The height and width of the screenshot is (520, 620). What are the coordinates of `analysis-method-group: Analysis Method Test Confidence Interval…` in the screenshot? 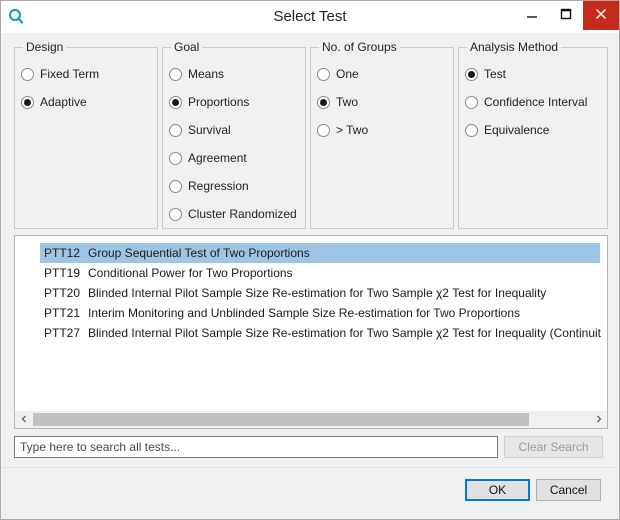 It's located at (533, 134).